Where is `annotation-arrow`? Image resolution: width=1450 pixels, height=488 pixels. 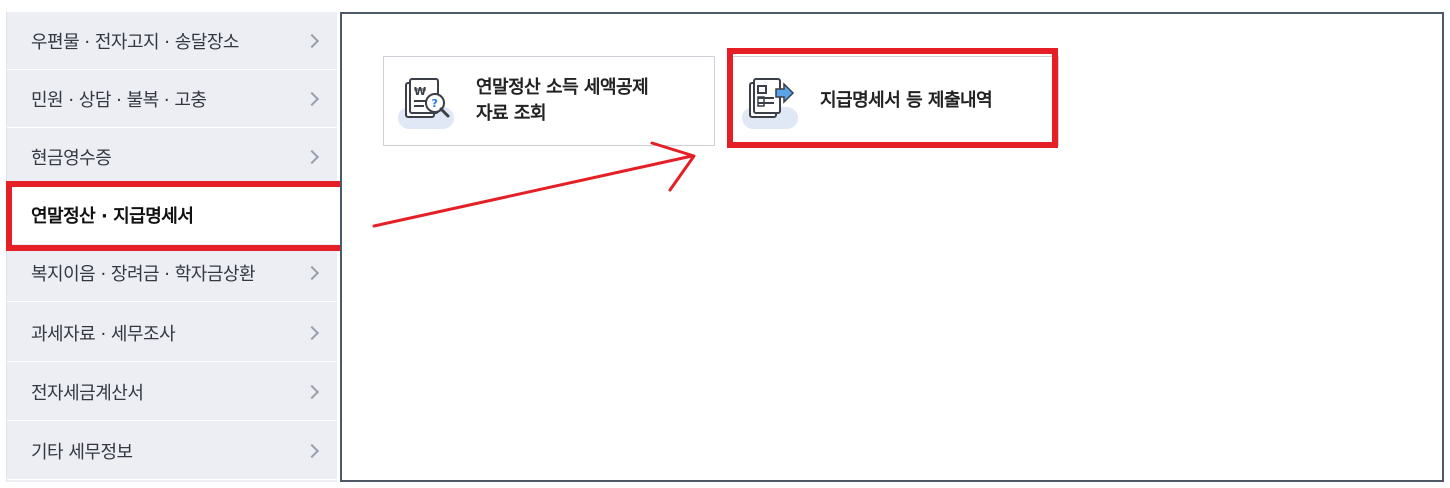
annotation-arrow is located at coordinates (534, 184).